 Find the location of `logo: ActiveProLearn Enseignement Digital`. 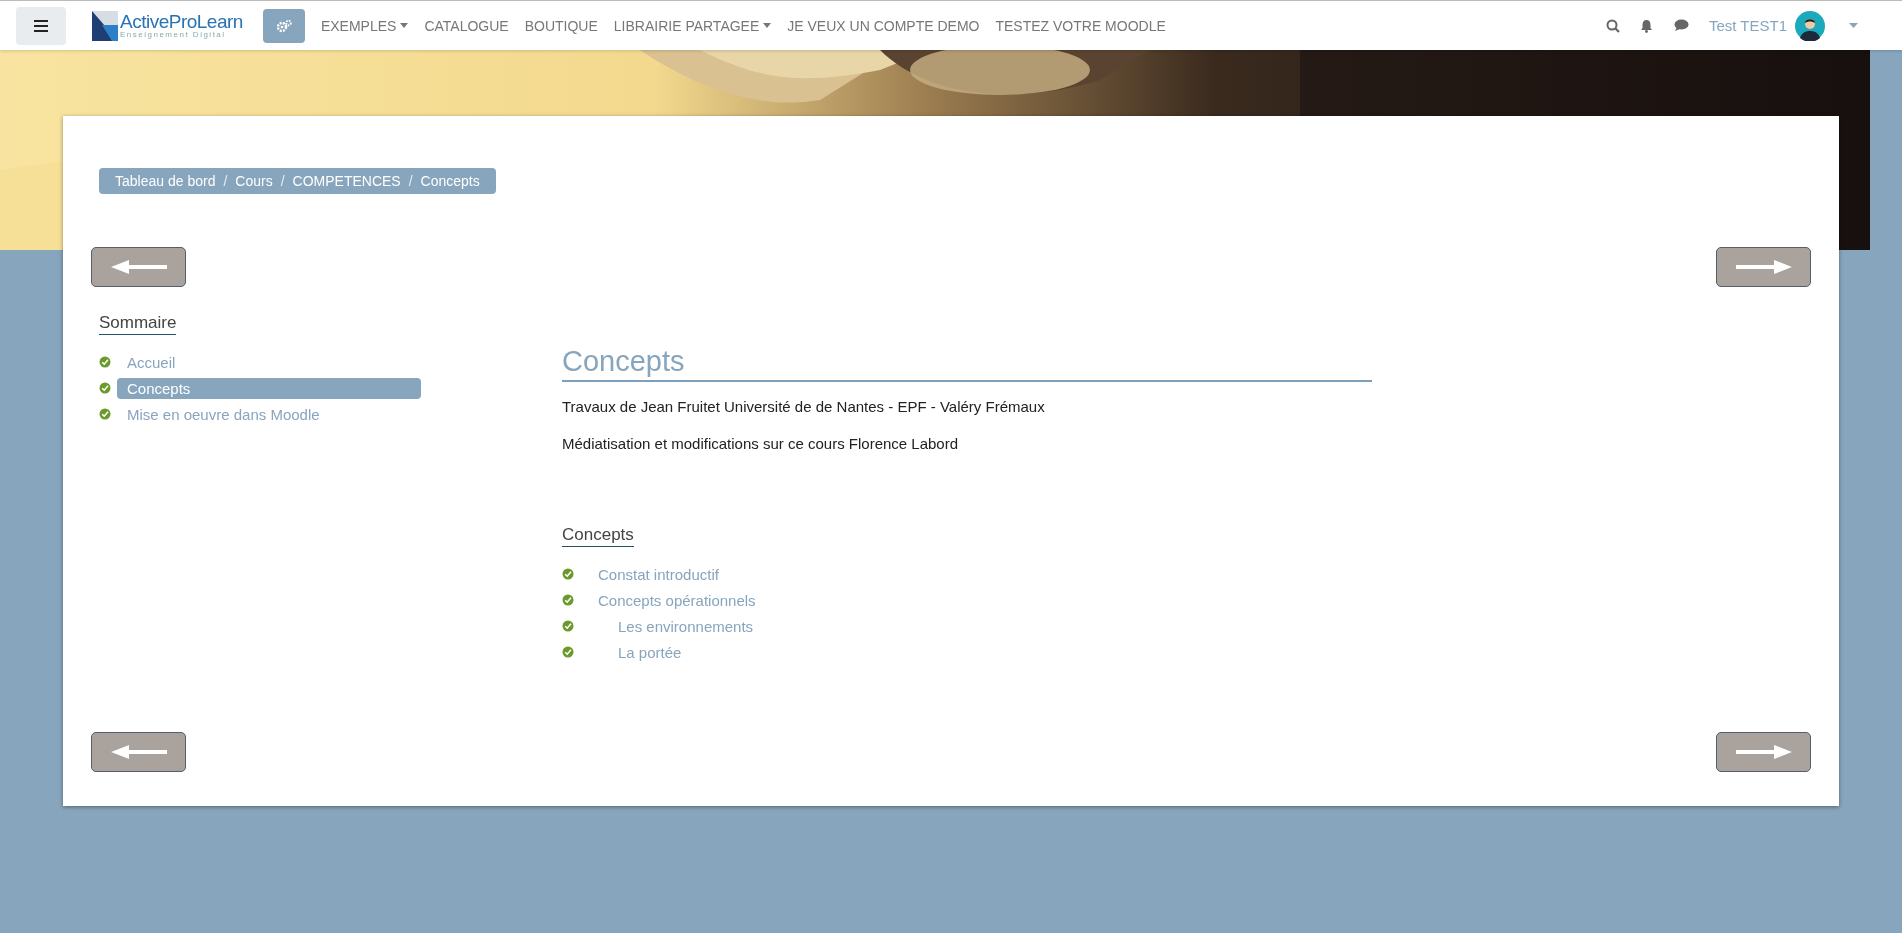

logo: ActiveProLearn Enseignement Digital is located at coordinates (167, 25).